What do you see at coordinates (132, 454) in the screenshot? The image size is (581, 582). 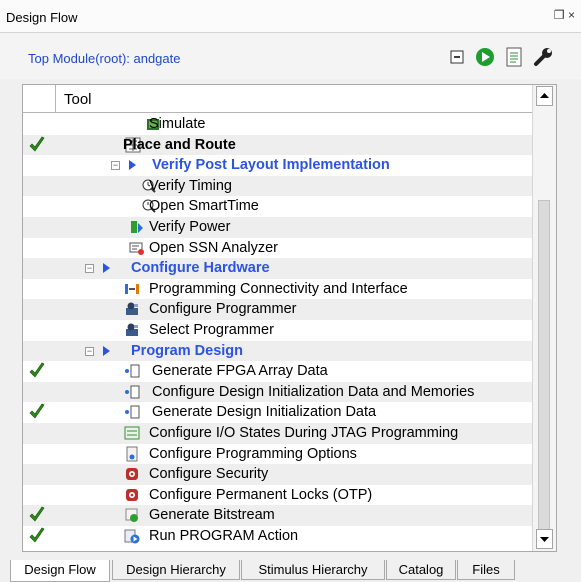 I see `options-icon` at bounding box center [132, 454].